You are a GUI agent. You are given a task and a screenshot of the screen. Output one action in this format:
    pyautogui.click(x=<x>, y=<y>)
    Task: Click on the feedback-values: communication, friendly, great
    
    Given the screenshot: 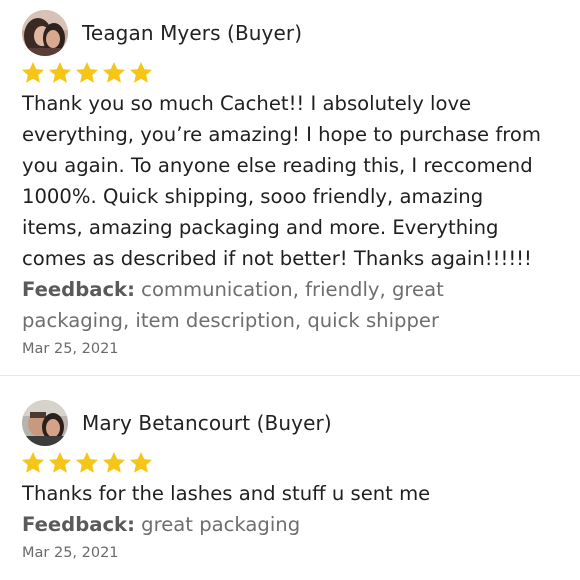 What is the action you would take?
    pyautogui.click(x=289, y=289)
    